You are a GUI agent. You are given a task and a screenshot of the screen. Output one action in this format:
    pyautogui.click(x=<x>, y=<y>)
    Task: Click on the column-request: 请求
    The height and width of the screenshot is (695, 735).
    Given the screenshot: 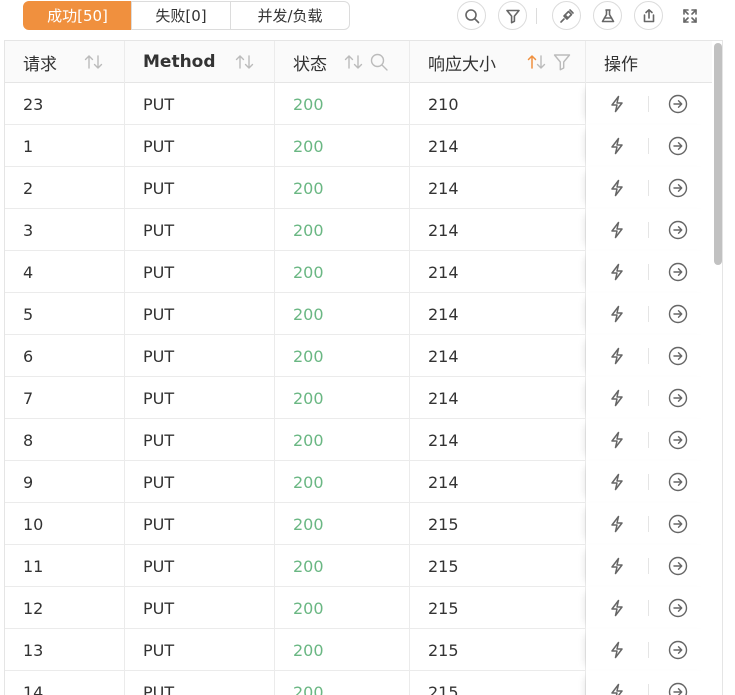 What is the action you would take?
    pyautogui.click(x=65, y=62)
    